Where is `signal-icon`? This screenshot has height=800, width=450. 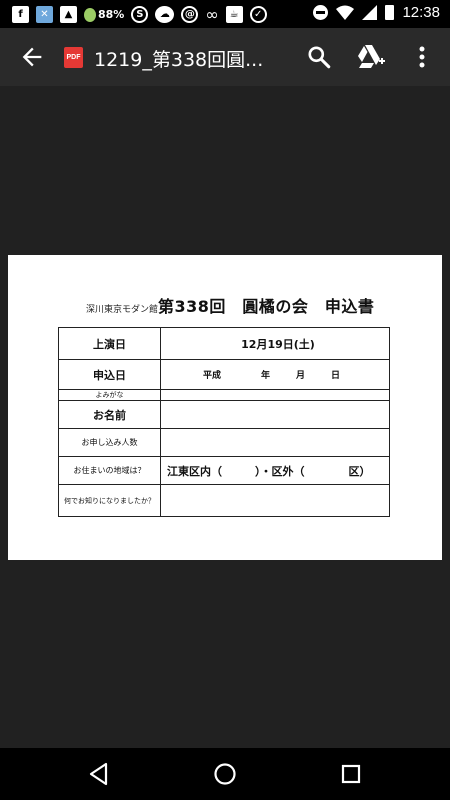
signal-icon is located at coordinates (370, 12).